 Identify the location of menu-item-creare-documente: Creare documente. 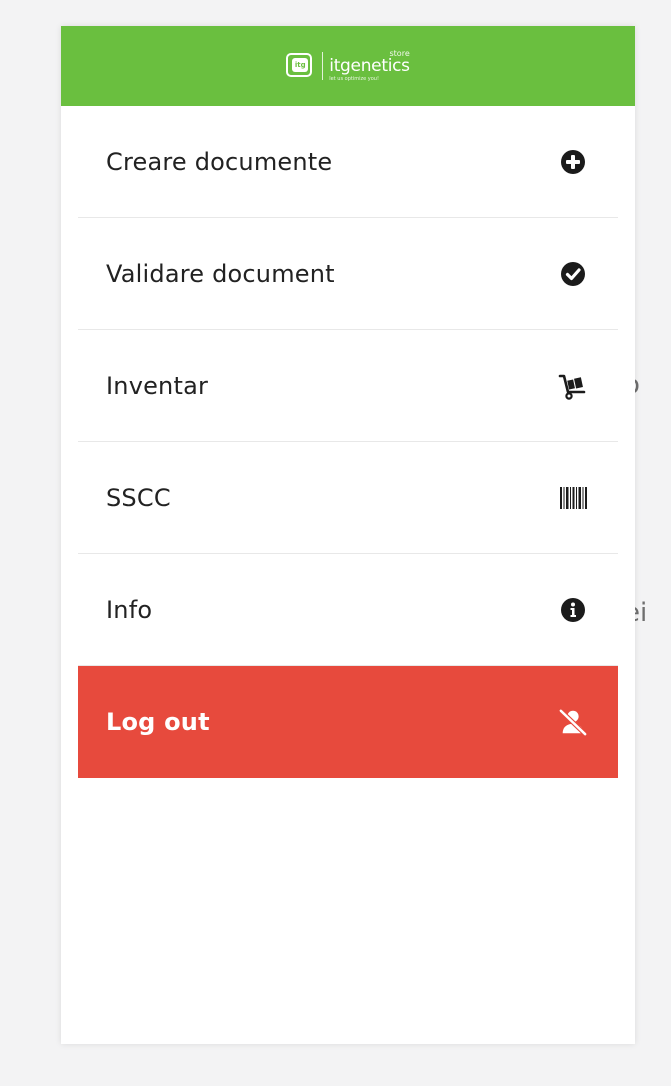
(348, 162).